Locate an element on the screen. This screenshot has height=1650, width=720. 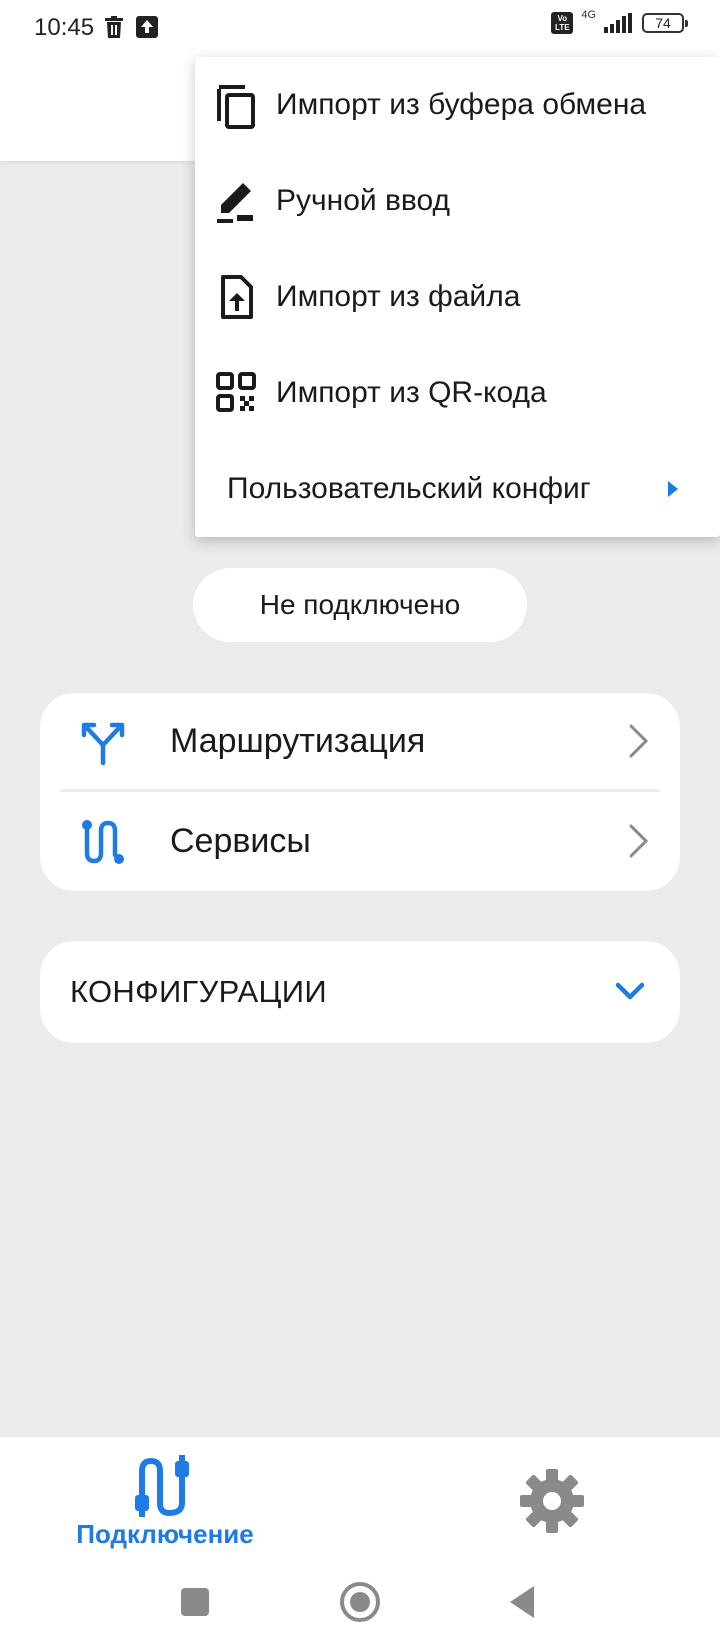
routing-row: Маршрутизация is located at coordinates (360, 741).